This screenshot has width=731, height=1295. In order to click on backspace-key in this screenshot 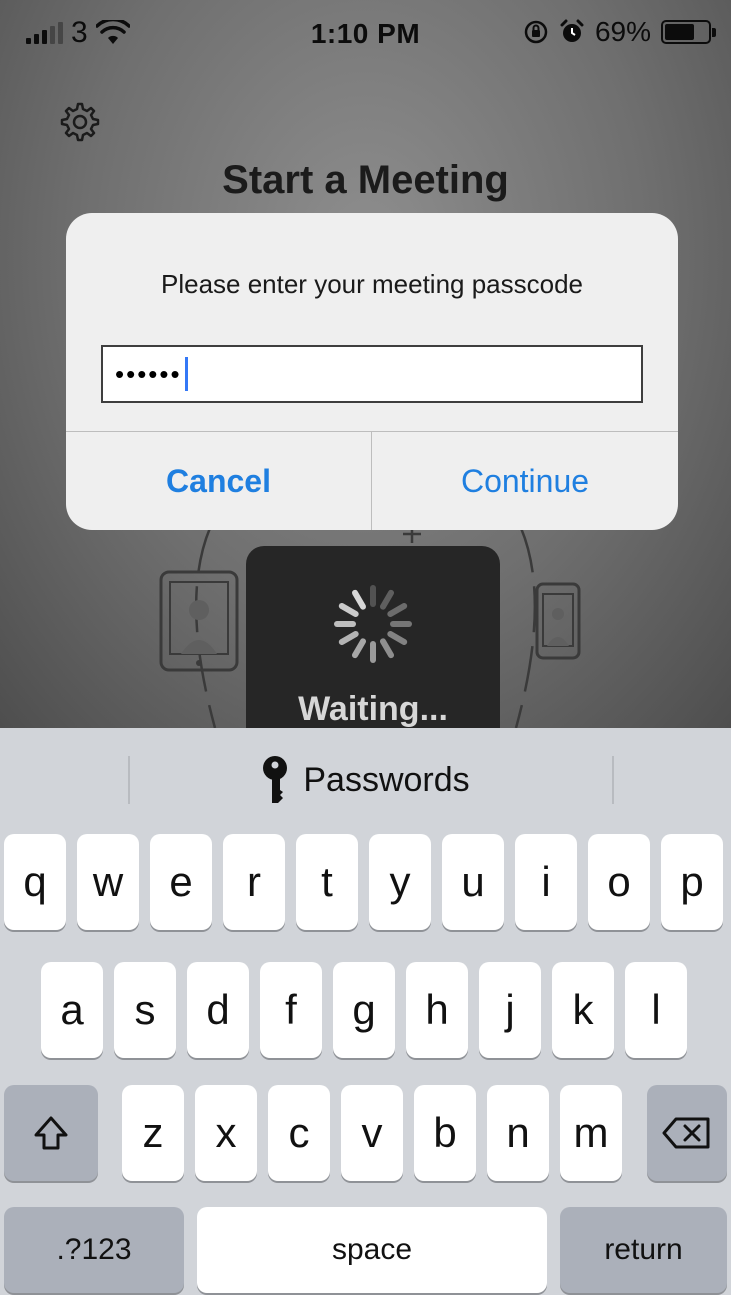, I will do `click(687, 1133)`.